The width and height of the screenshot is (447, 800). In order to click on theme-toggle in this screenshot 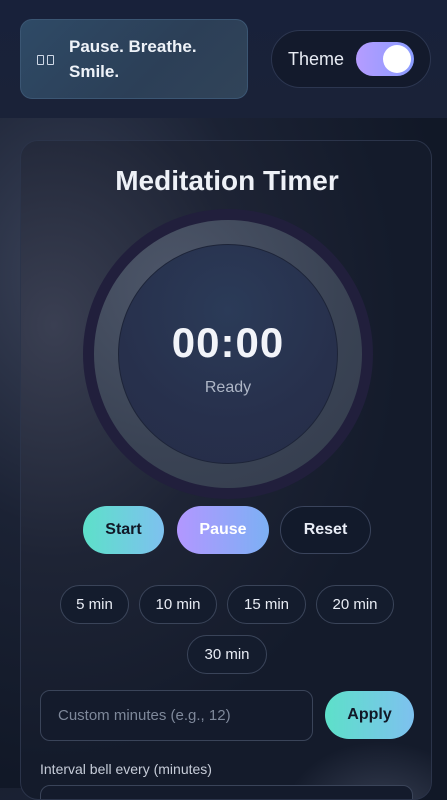, I will do `click(385, 59)`.